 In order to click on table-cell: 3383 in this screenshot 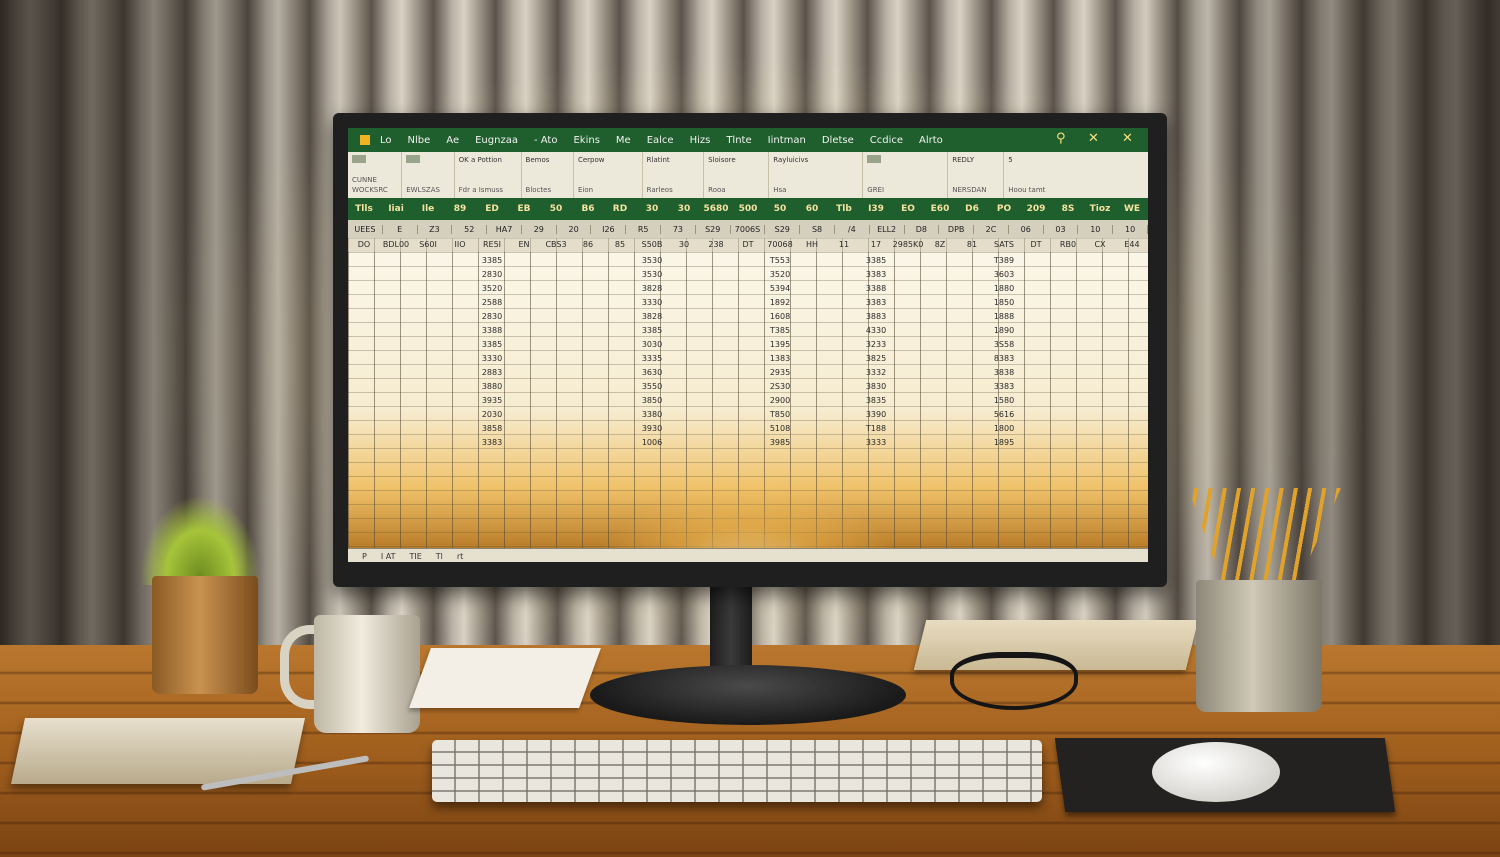, I will do `click(876, 303)`.